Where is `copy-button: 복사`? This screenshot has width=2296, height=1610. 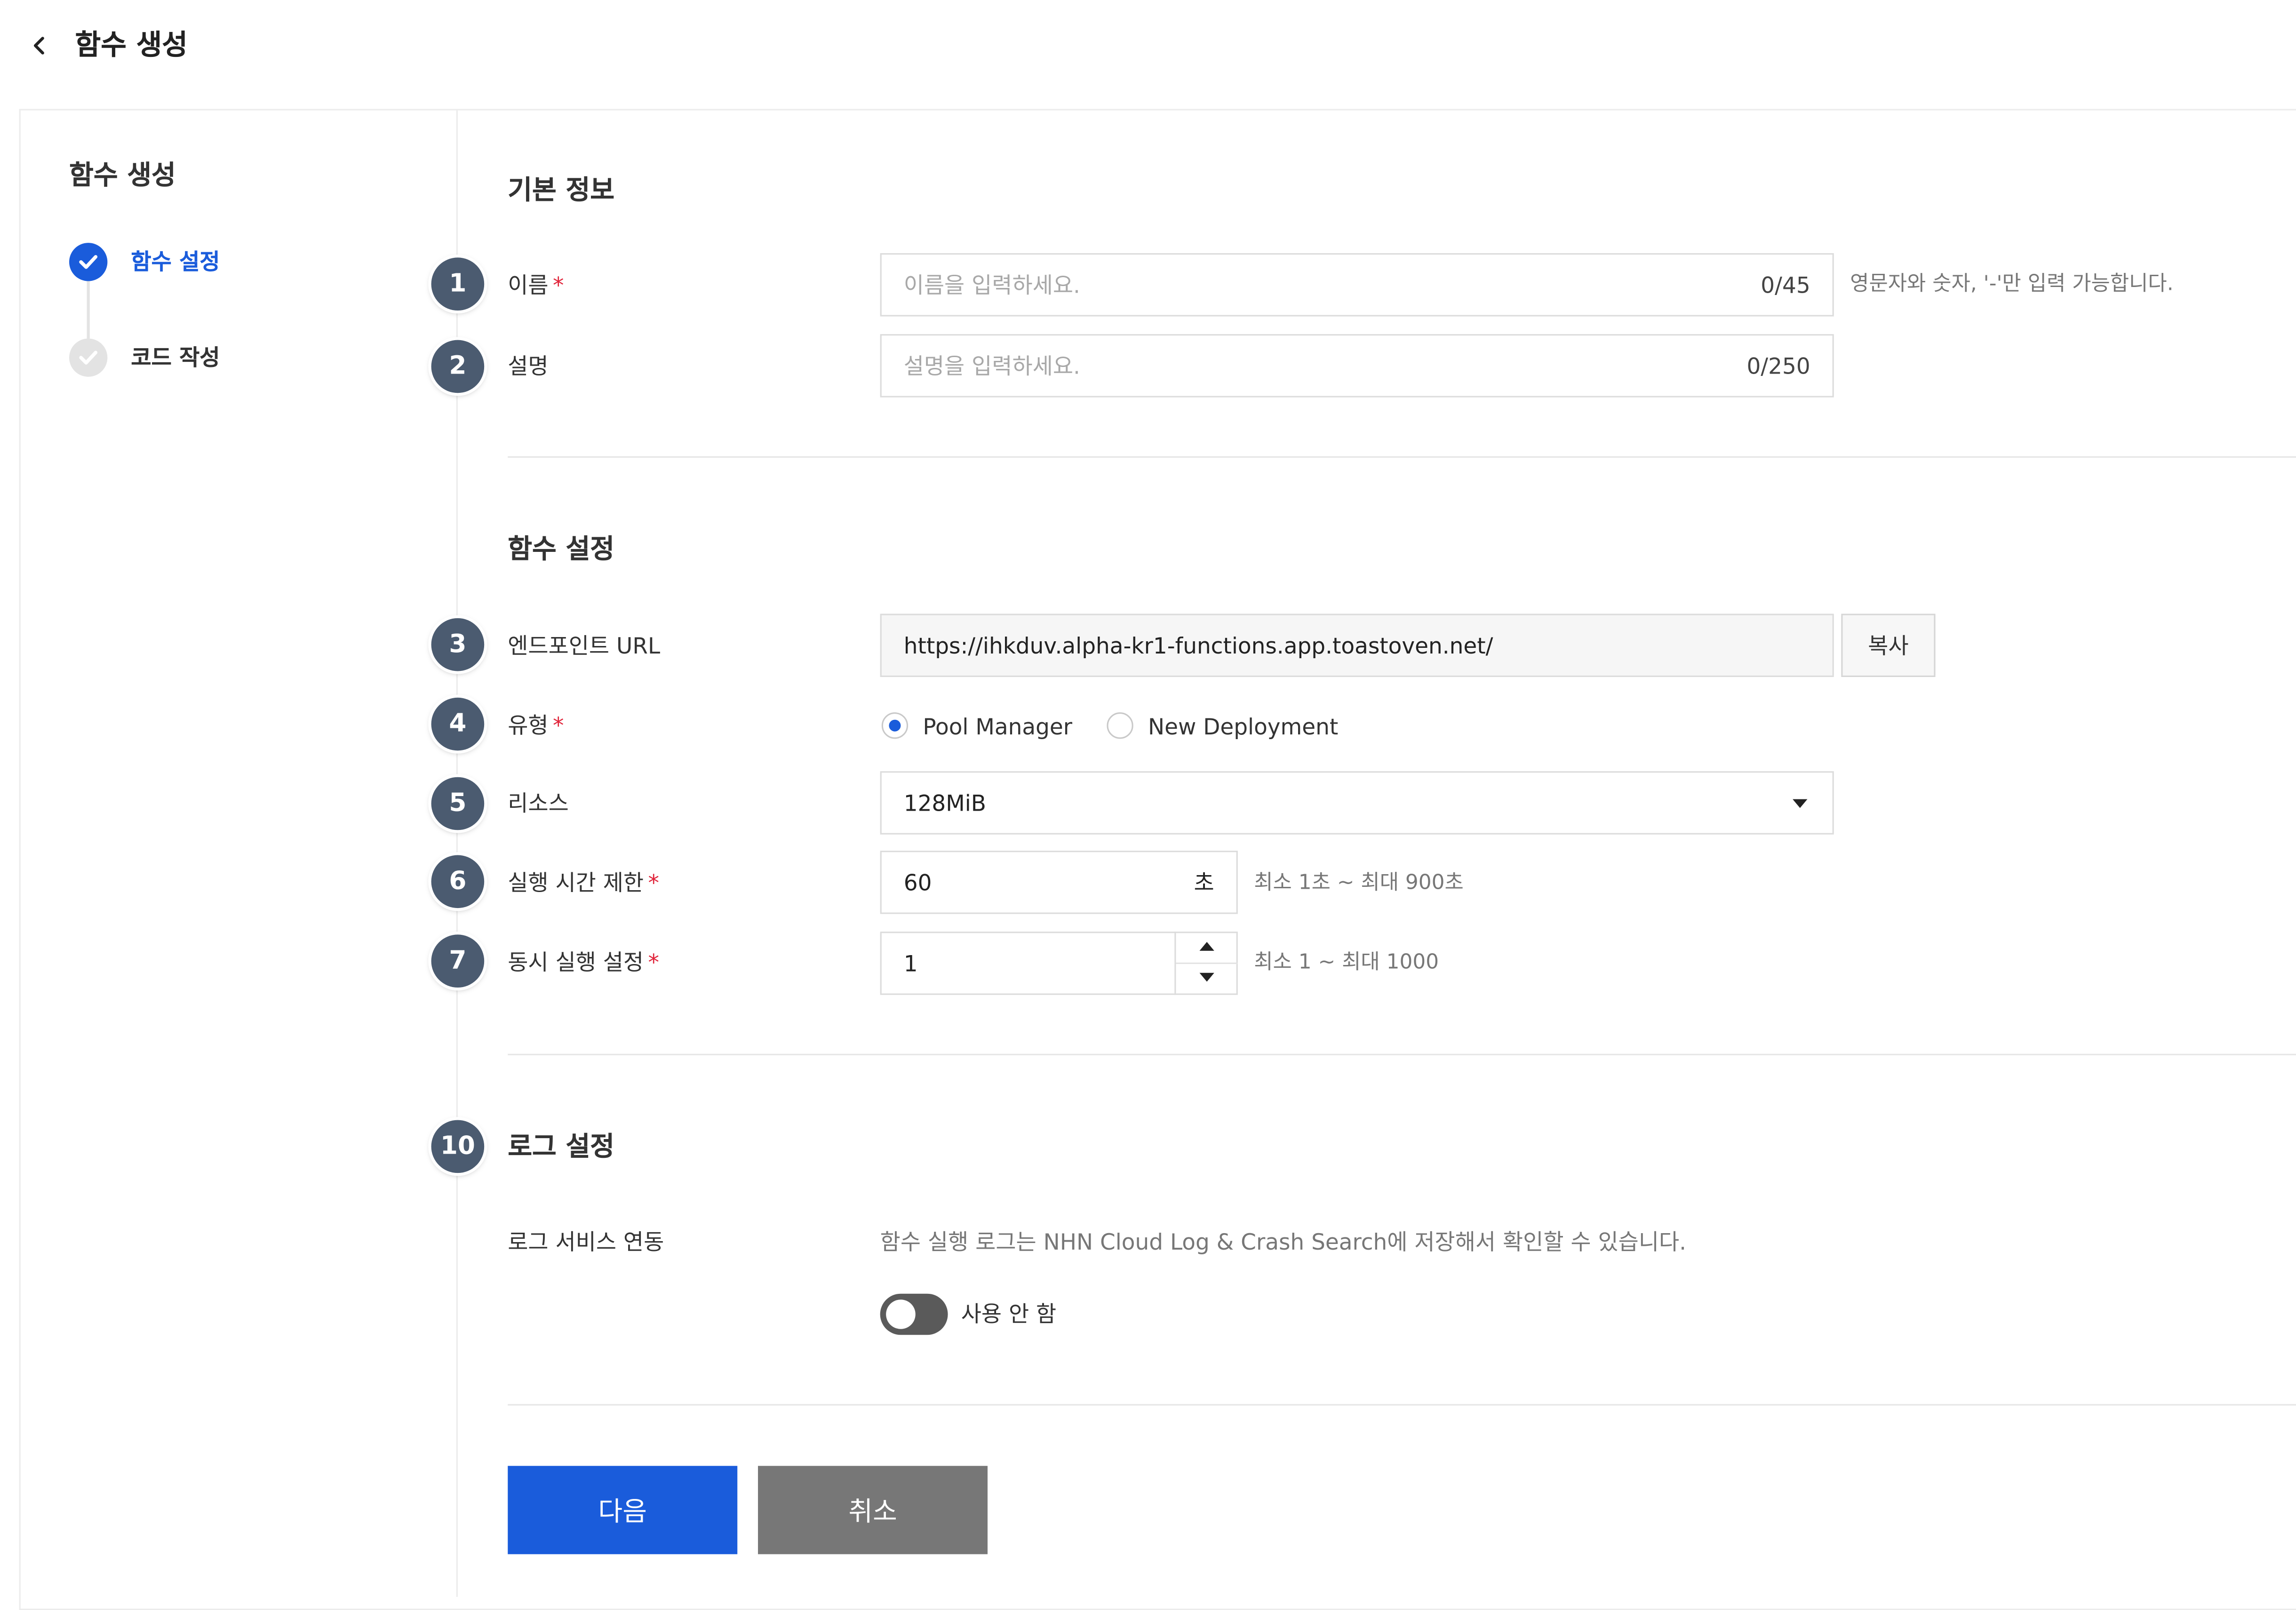
copy-button: 복사 is located at coordinates (1888, 645).